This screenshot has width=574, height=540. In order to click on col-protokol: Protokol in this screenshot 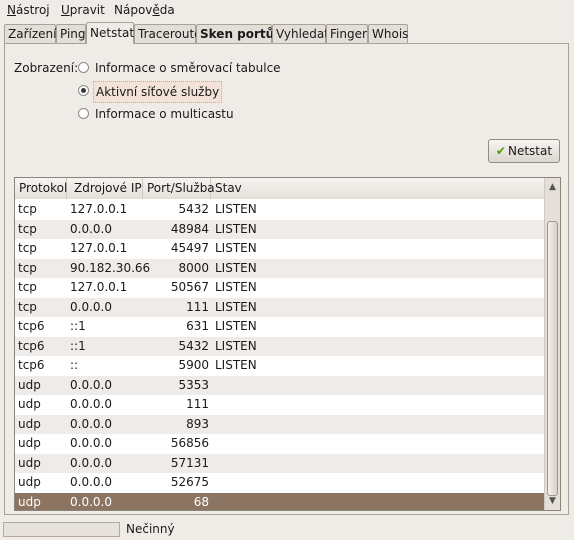, I will do `click(41, 188)`.